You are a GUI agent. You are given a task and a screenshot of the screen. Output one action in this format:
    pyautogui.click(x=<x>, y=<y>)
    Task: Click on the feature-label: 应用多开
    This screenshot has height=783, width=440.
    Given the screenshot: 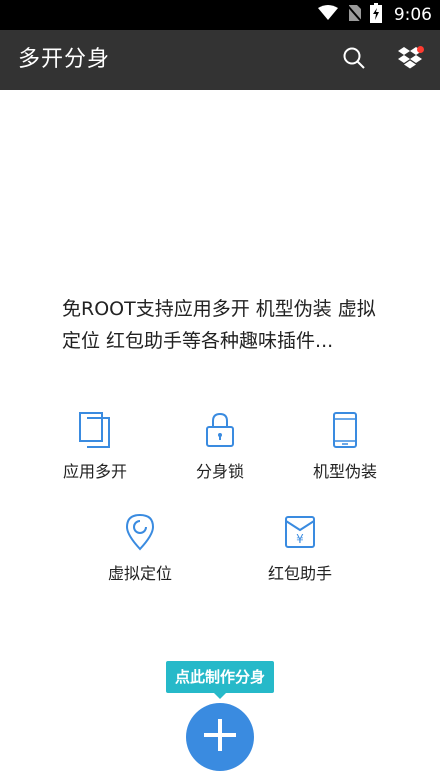 What is the action you would take?
    pyautogui.click(x=94, y=471)
    